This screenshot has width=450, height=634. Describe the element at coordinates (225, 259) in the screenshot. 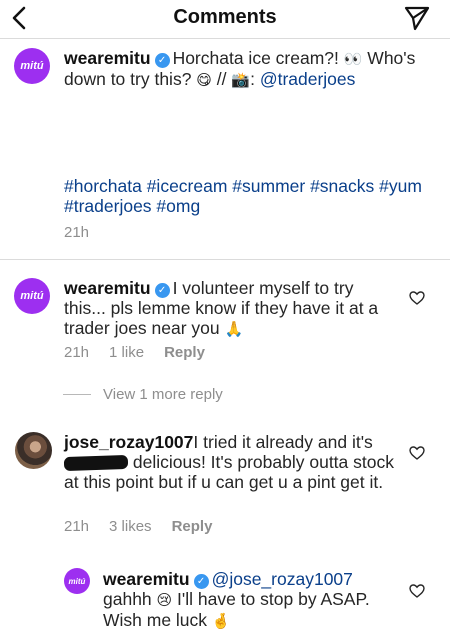

I see `caption-divider` at that location.